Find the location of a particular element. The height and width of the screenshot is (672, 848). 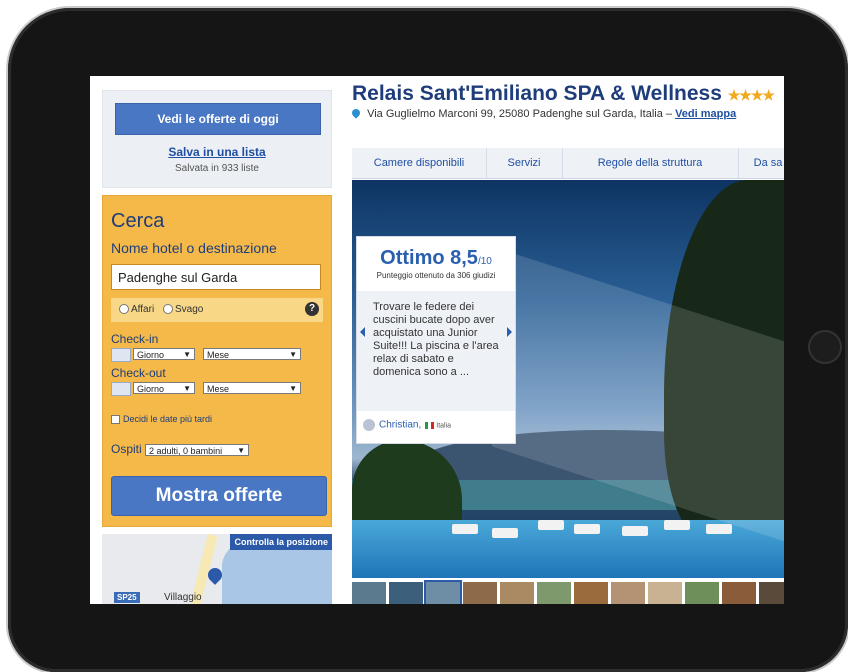

trip-purpose: Affari Svago ? is located at coordinates (217, 310).